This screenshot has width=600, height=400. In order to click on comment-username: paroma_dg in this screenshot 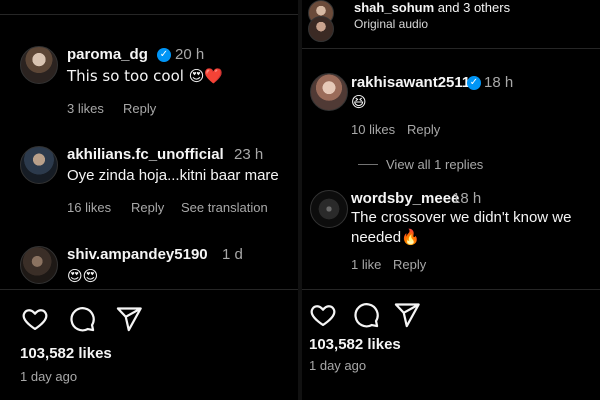, I will do `click(107, 54)`.